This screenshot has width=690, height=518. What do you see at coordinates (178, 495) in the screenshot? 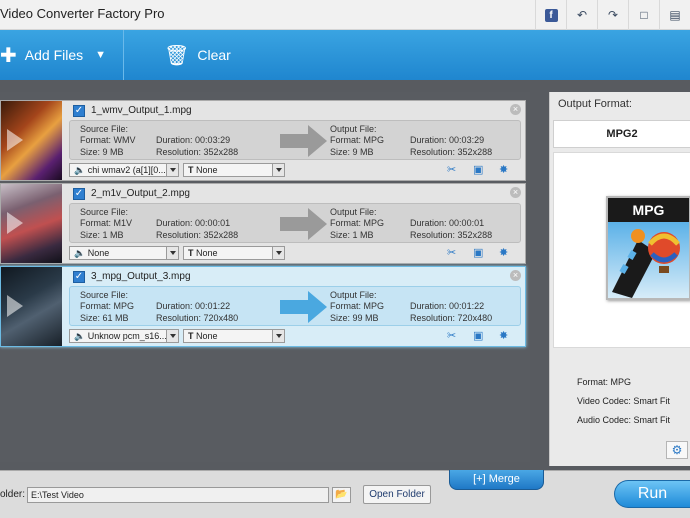
I see `output-folder-input: E:\Test Video` at bounding box center [178, 495].